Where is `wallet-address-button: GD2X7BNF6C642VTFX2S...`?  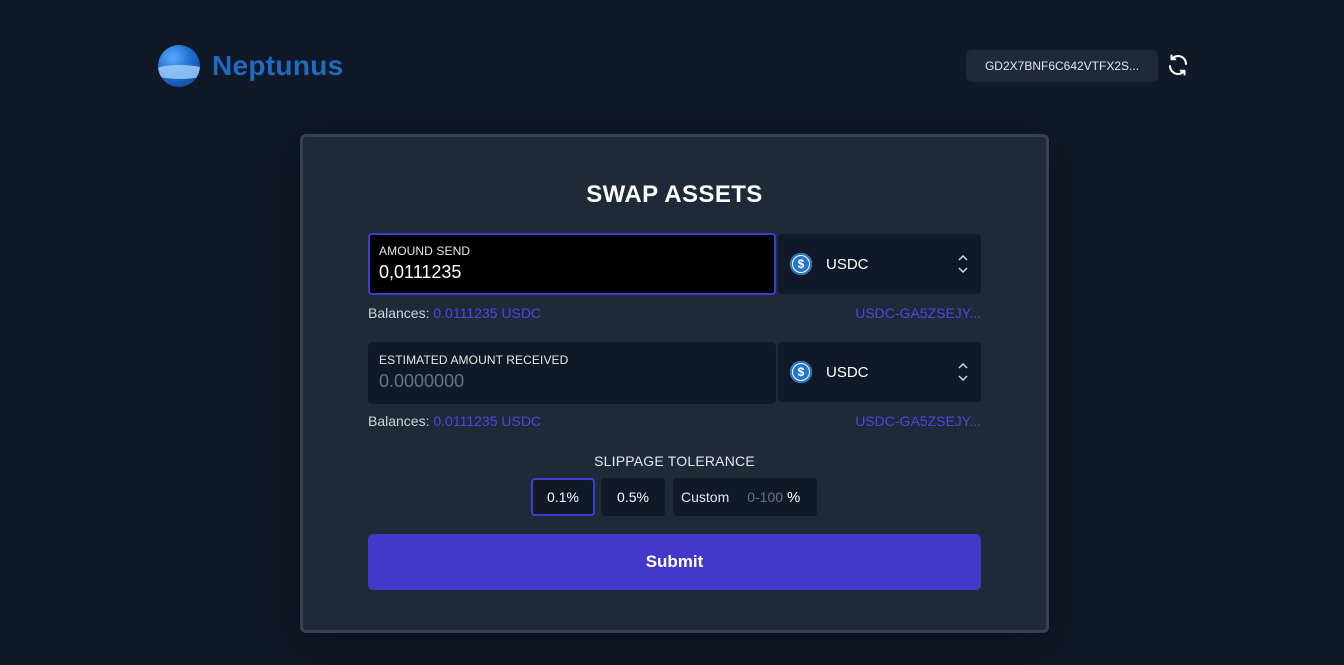 wallet-address-button: GD2X7BNF6C642VTFX2S... is located at coordinates (1062, 66).